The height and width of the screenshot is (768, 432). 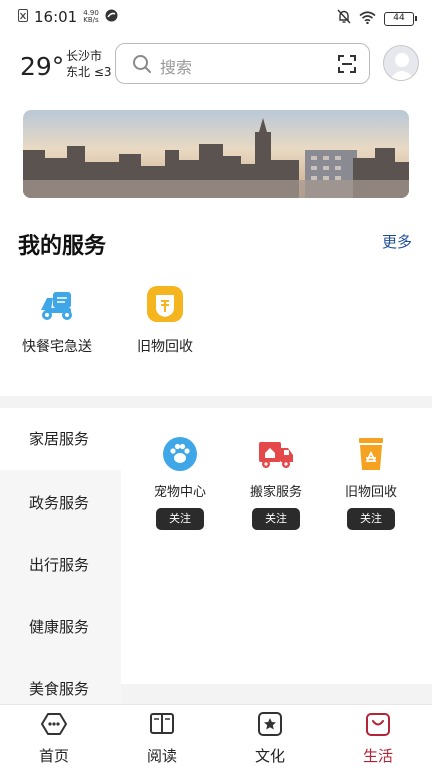 What do you see at coordinates (53, 756) in the screenshot?
I see `nav-label: 首页` at bounding box center [53, 756].